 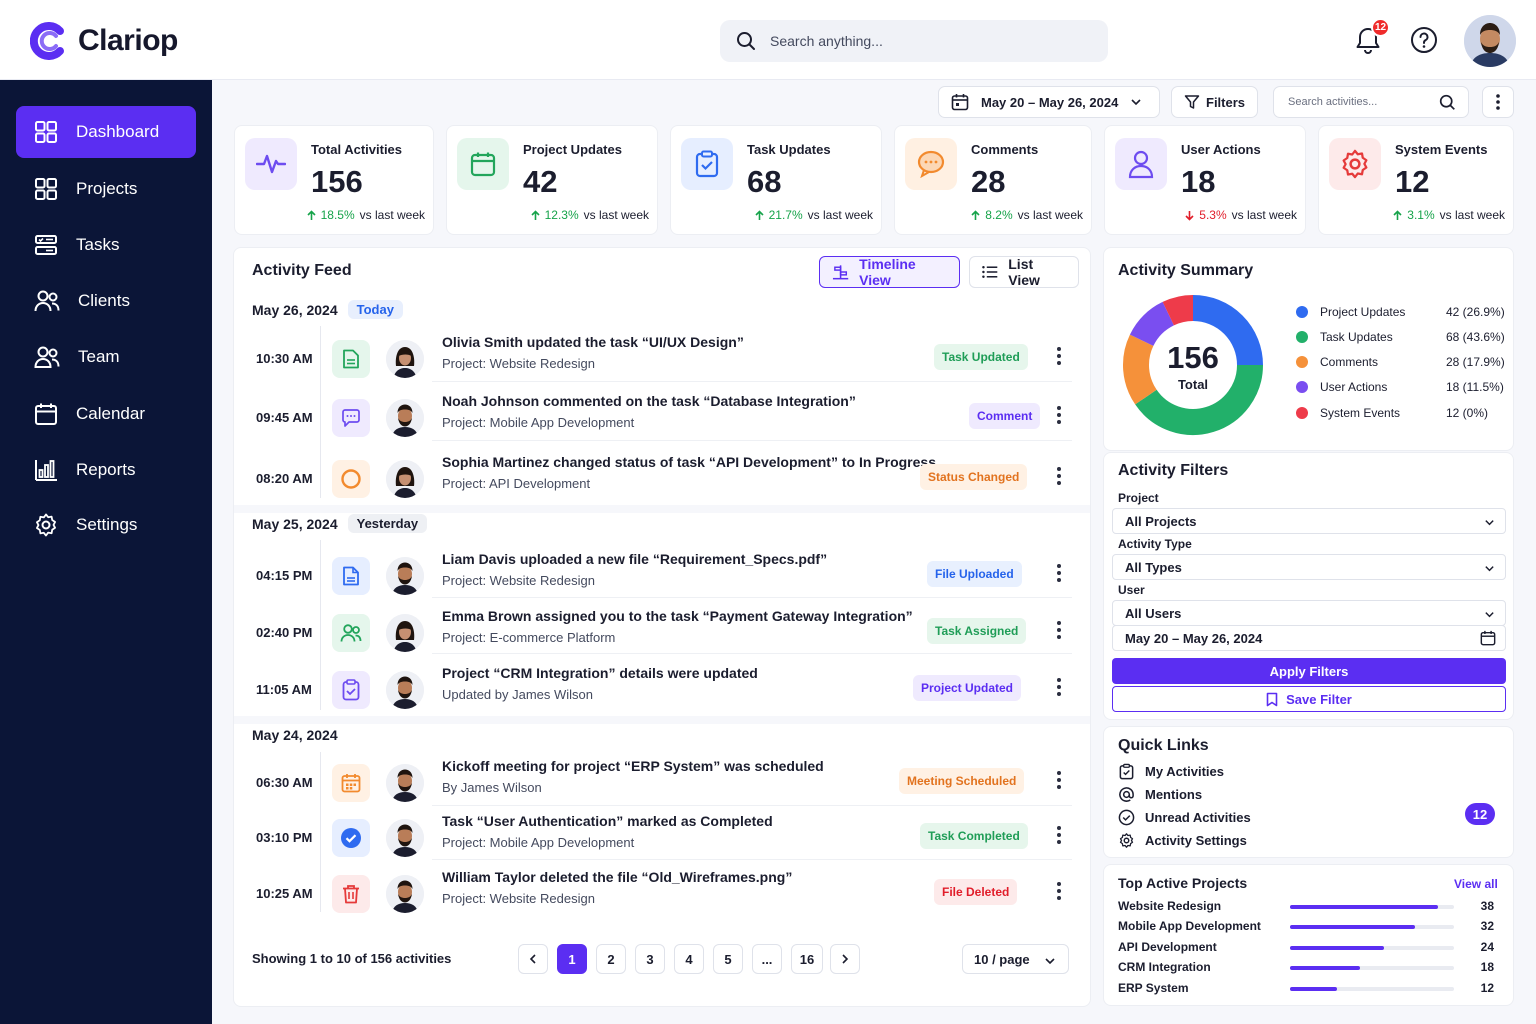 I want to click on activity-tag: Status Changed, so click(x=974, y=477).